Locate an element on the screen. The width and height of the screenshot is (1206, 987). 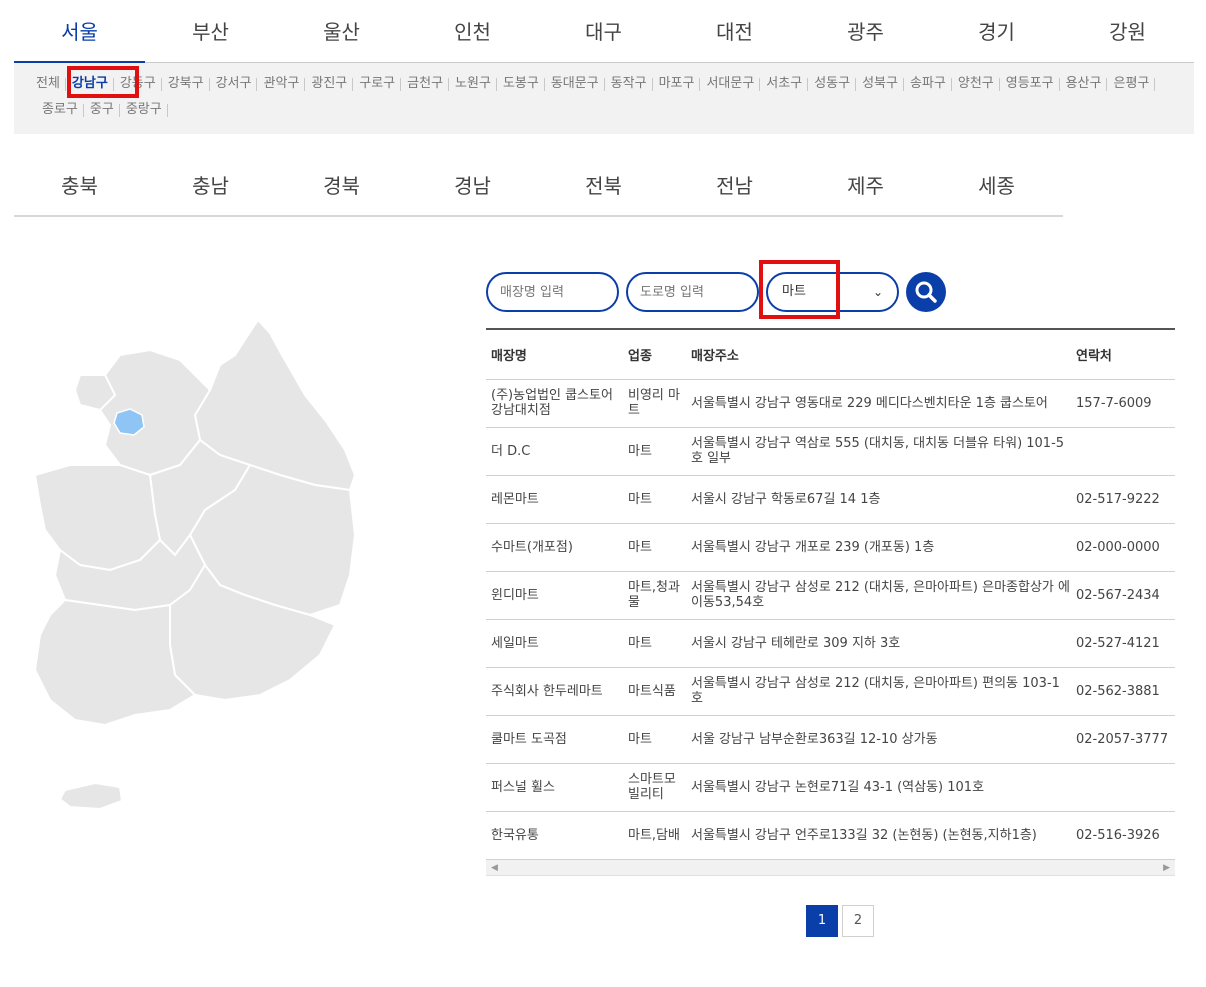
district-link: 용산구 is located at coordinates (1084, 86).